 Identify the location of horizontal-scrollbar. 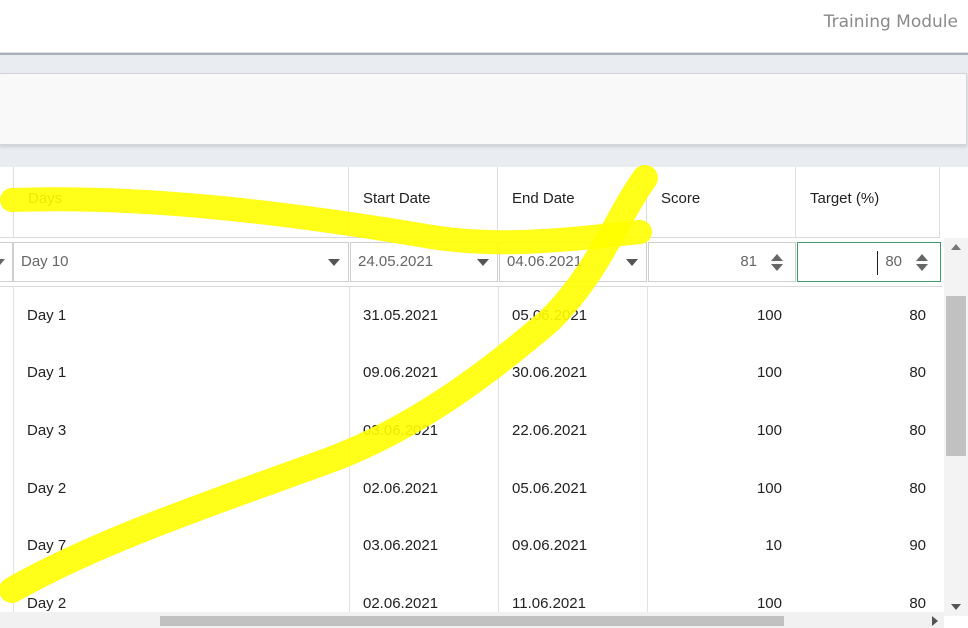
(472, 620).